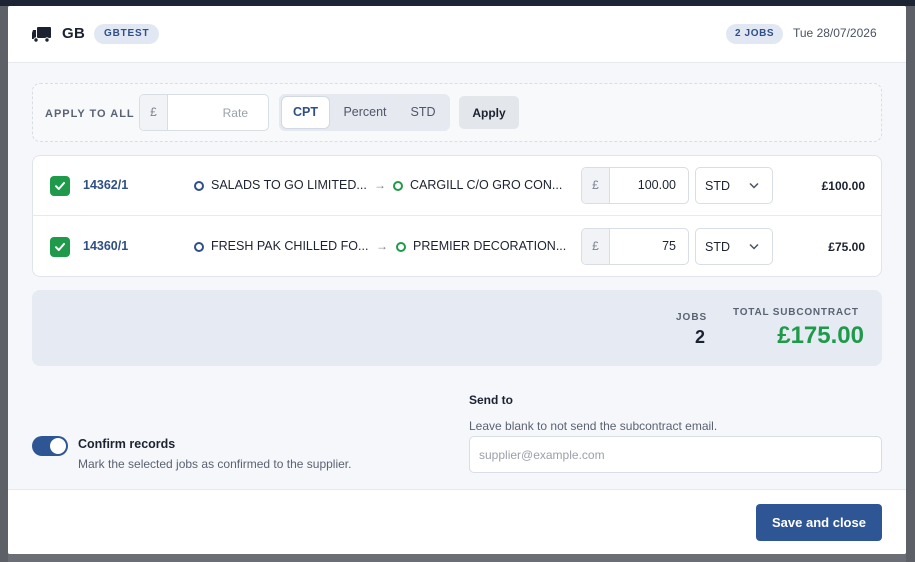 The height and width of the screenshot is (562, 915). What do you see at coordinates (4, 284) in the screenshot?
I see `background-left` at bounding box center [4, 284].